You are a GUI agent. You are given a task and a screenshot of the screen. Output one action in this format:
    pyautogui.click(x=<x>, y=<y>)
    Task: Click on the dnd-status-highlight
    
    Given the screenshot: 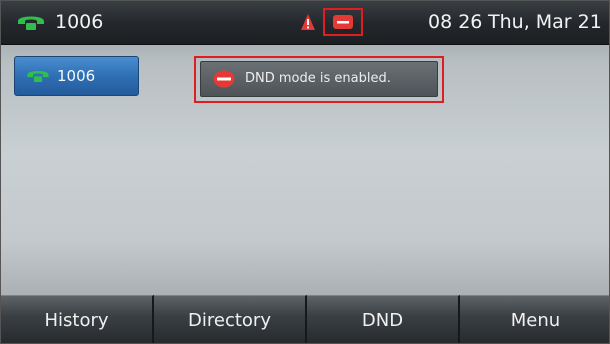 What is the action you would take?
    pyautogui.click(x=343, y=22)
    